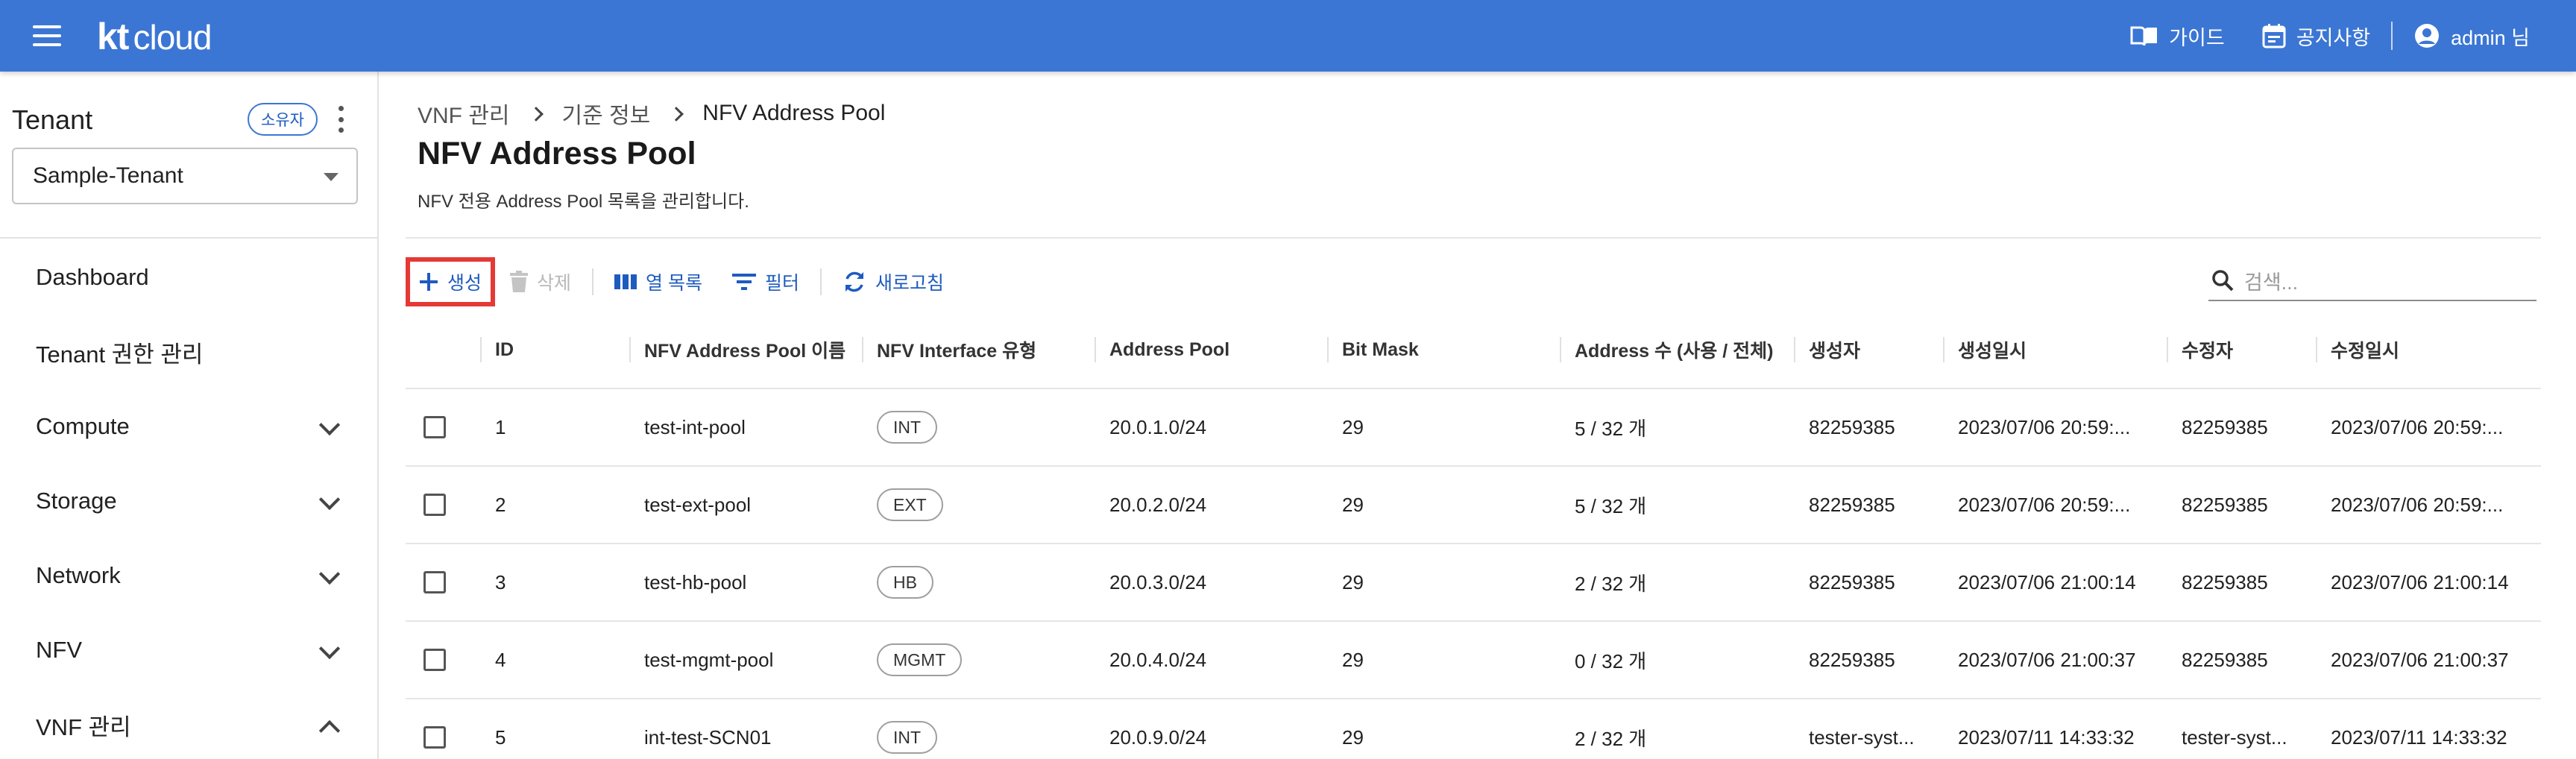 This screenshot has width=2576, height=759. What do you see at coordinates (920, 659) in the screenshot?
I see `interface-type-chip: MGMT` at bounding box center [920, 659].